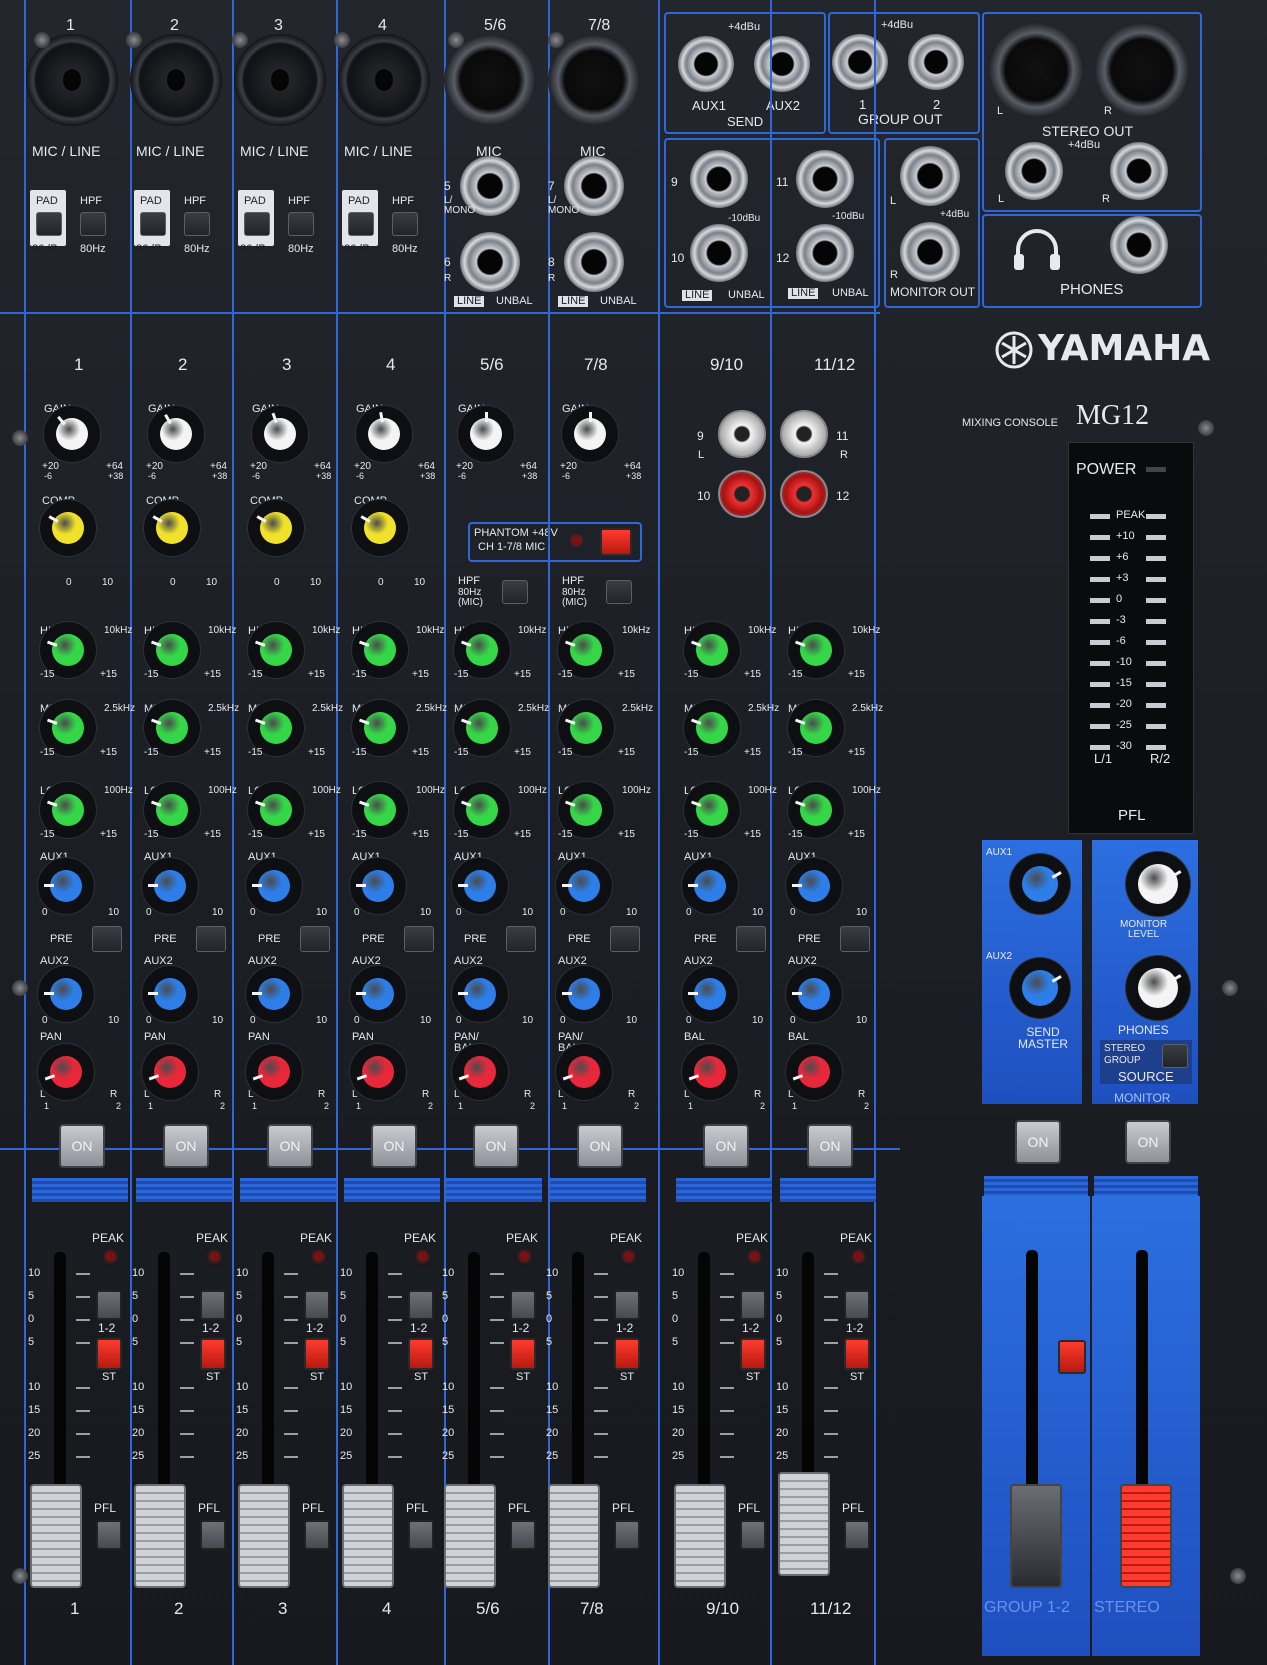 Image resolution: width=1267 pixels, height=1665 pixels. I want to click on ch2-aux1-knob, so click(274, 886).